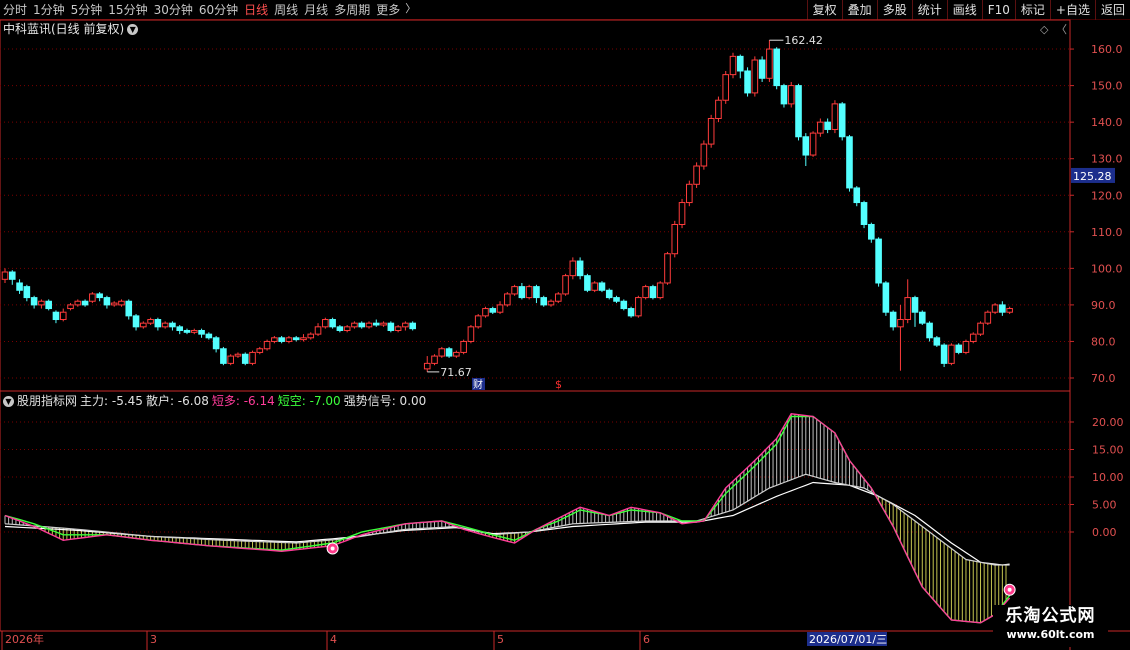 This screenshot has width=1130, height=650. I want to click on ytick-label-main-6: 100.0, so click(1107, 268).